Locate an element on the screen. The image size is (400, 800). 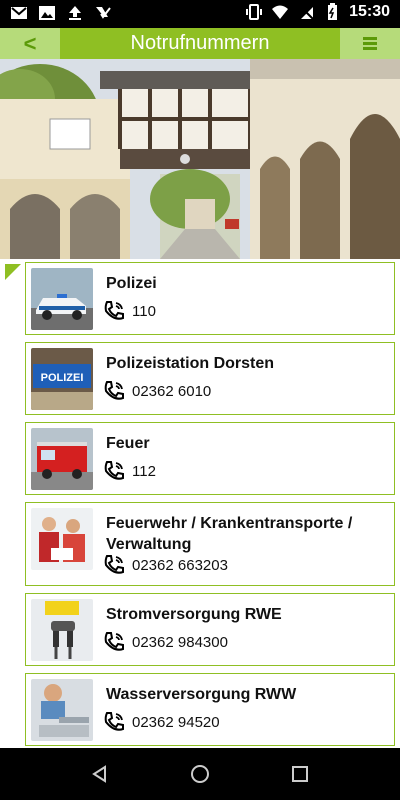
clock: 15:30 is located at coordinates (369, 11).